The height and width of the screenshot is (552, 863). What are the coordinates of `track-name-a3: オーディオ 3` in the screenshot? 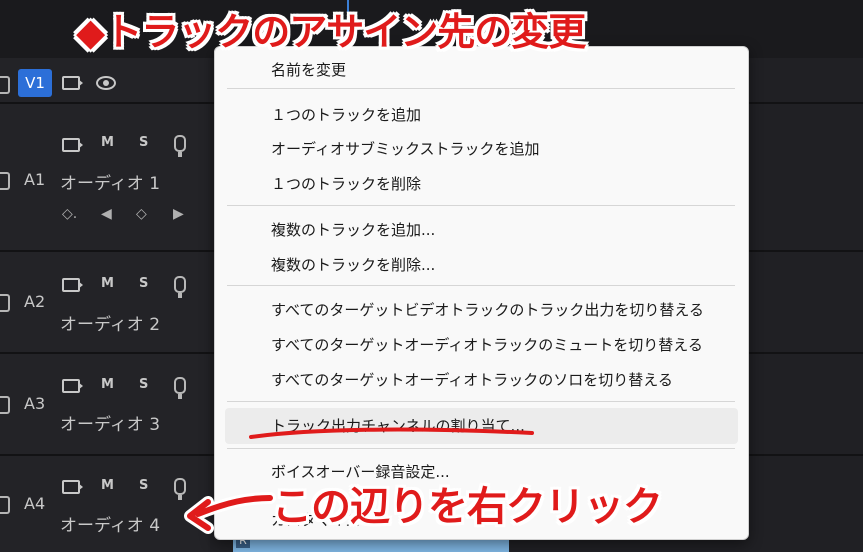 It's located at (110, 422).